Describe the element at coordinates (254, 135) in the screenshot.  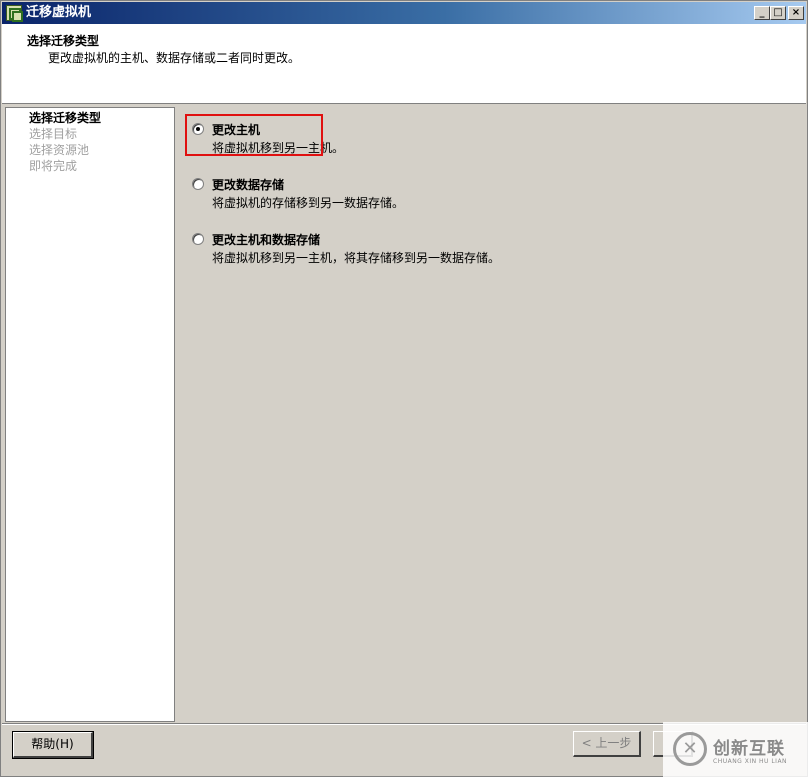
I see `highlight-box` at that location.